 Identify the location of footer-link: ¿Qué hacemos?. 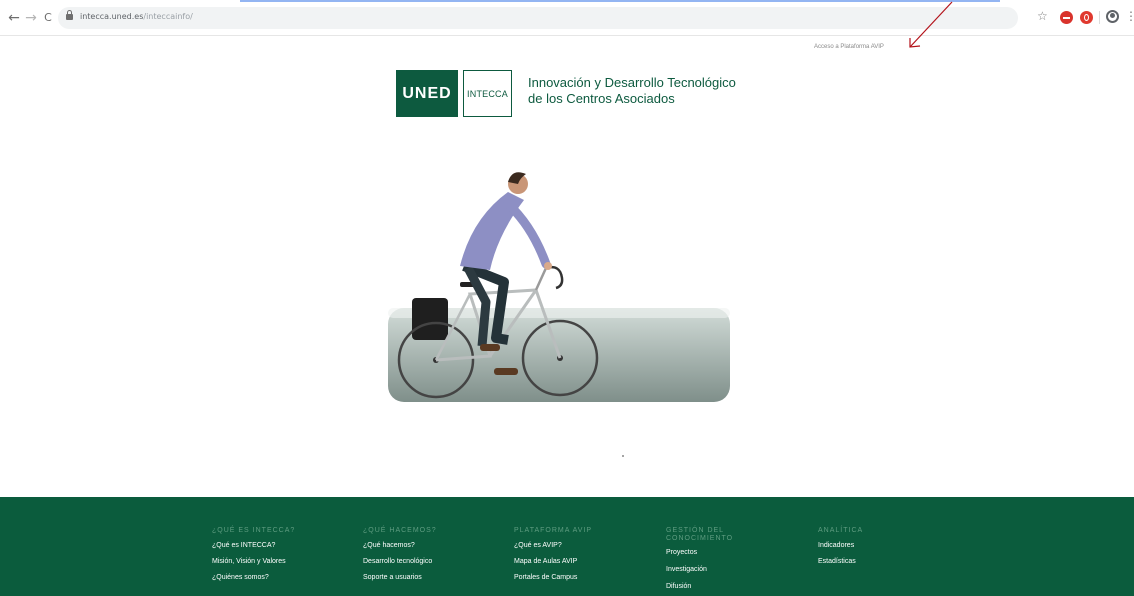
(400, 545).